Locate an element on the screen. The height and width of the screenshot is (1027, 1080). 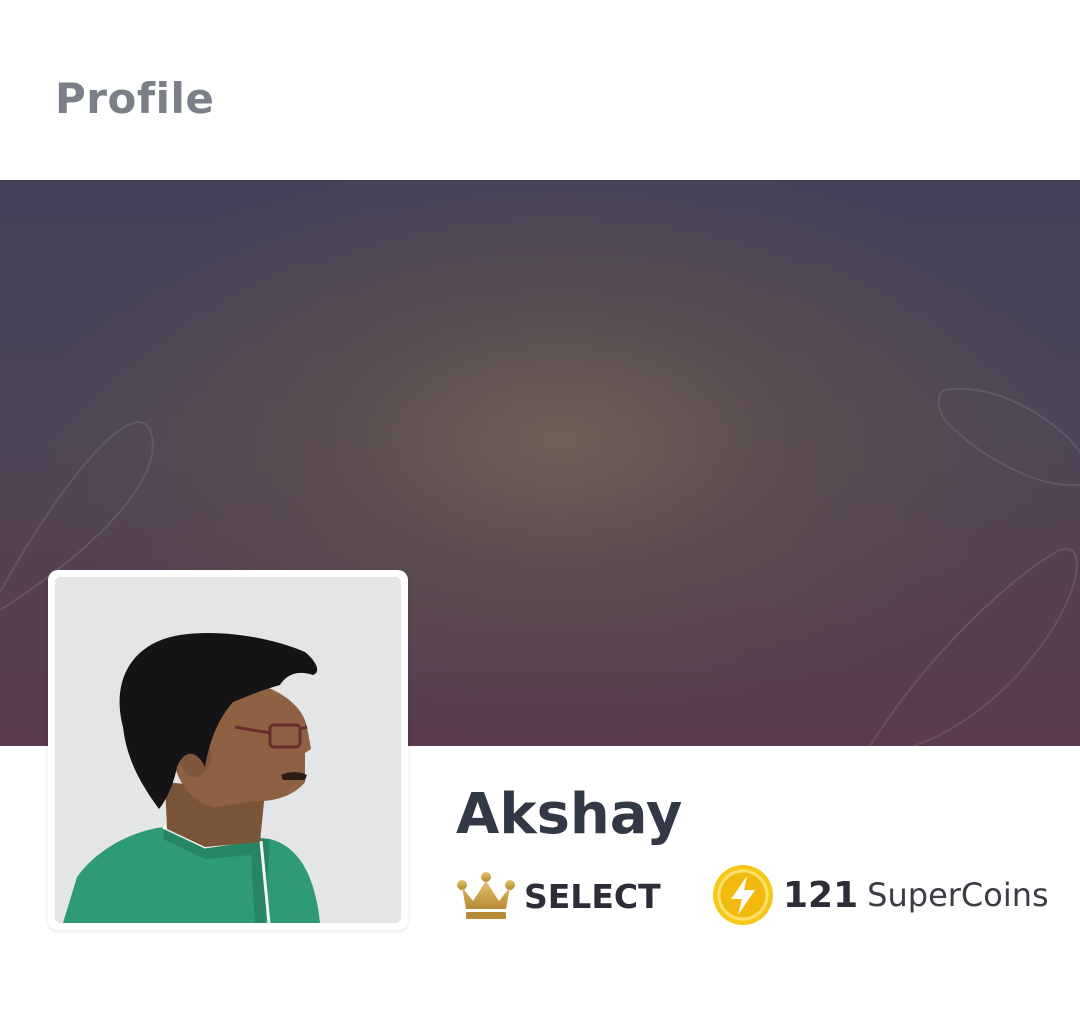
supercoins-balance: 121 SuperCoins is located at coordinates (880, 895).